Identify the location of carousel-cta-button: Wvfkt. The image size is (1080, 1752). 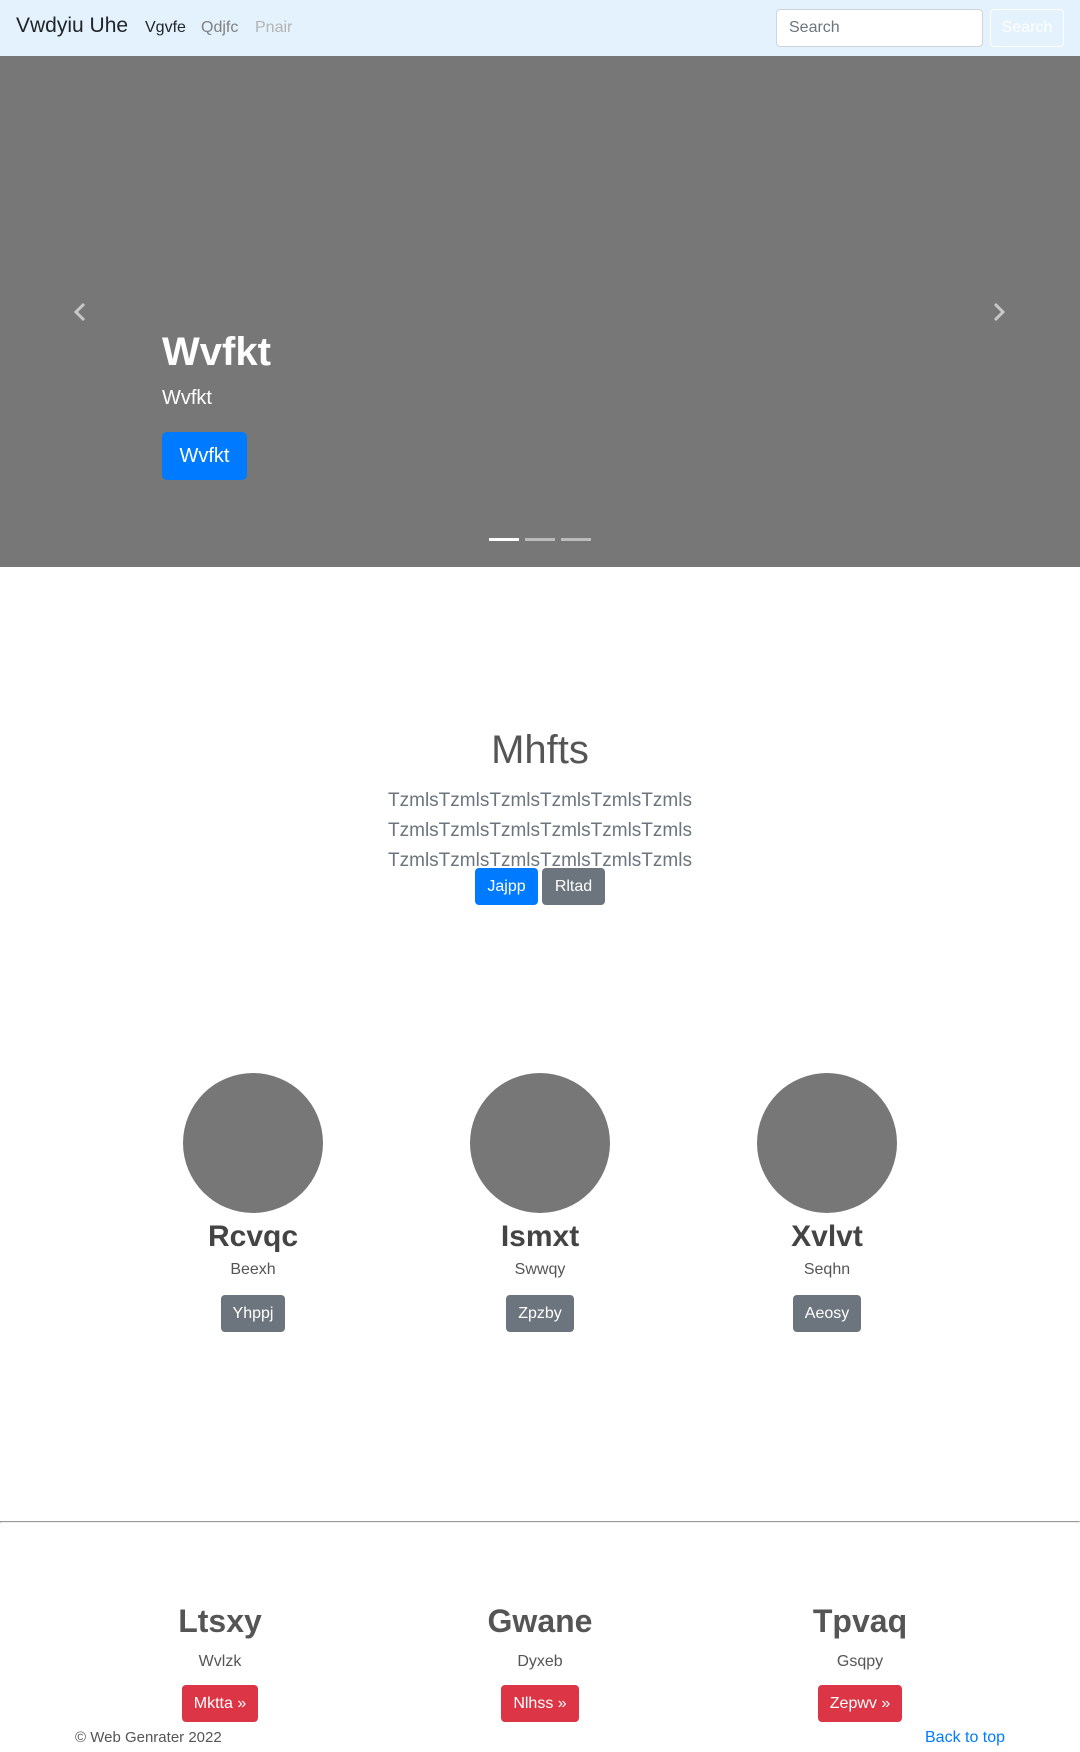
(204, 456).